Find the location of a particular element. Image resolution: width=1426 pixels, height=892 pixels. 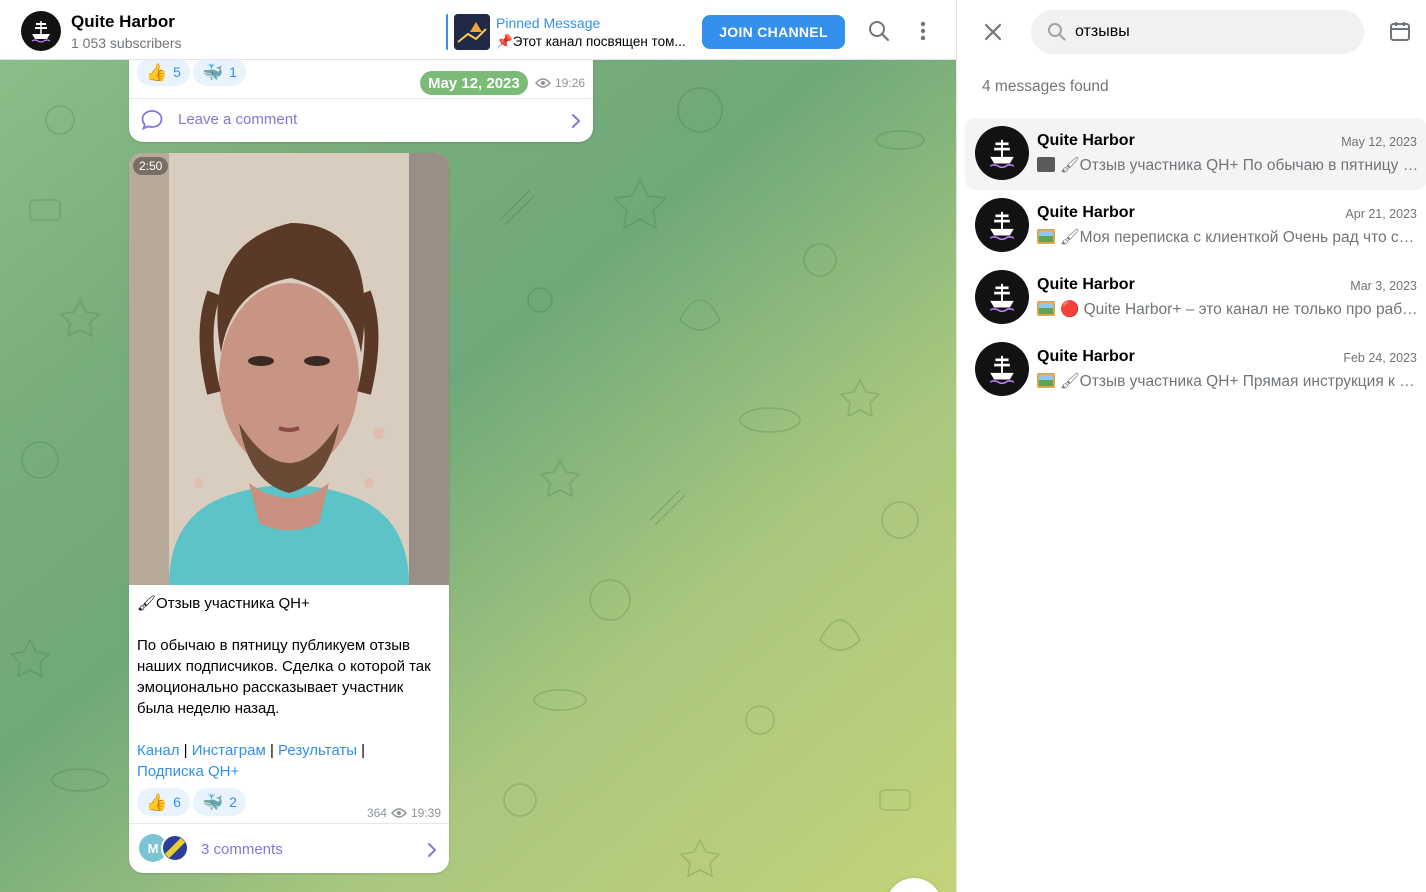

link-channel: Канал is located at coordinates (158, 750).